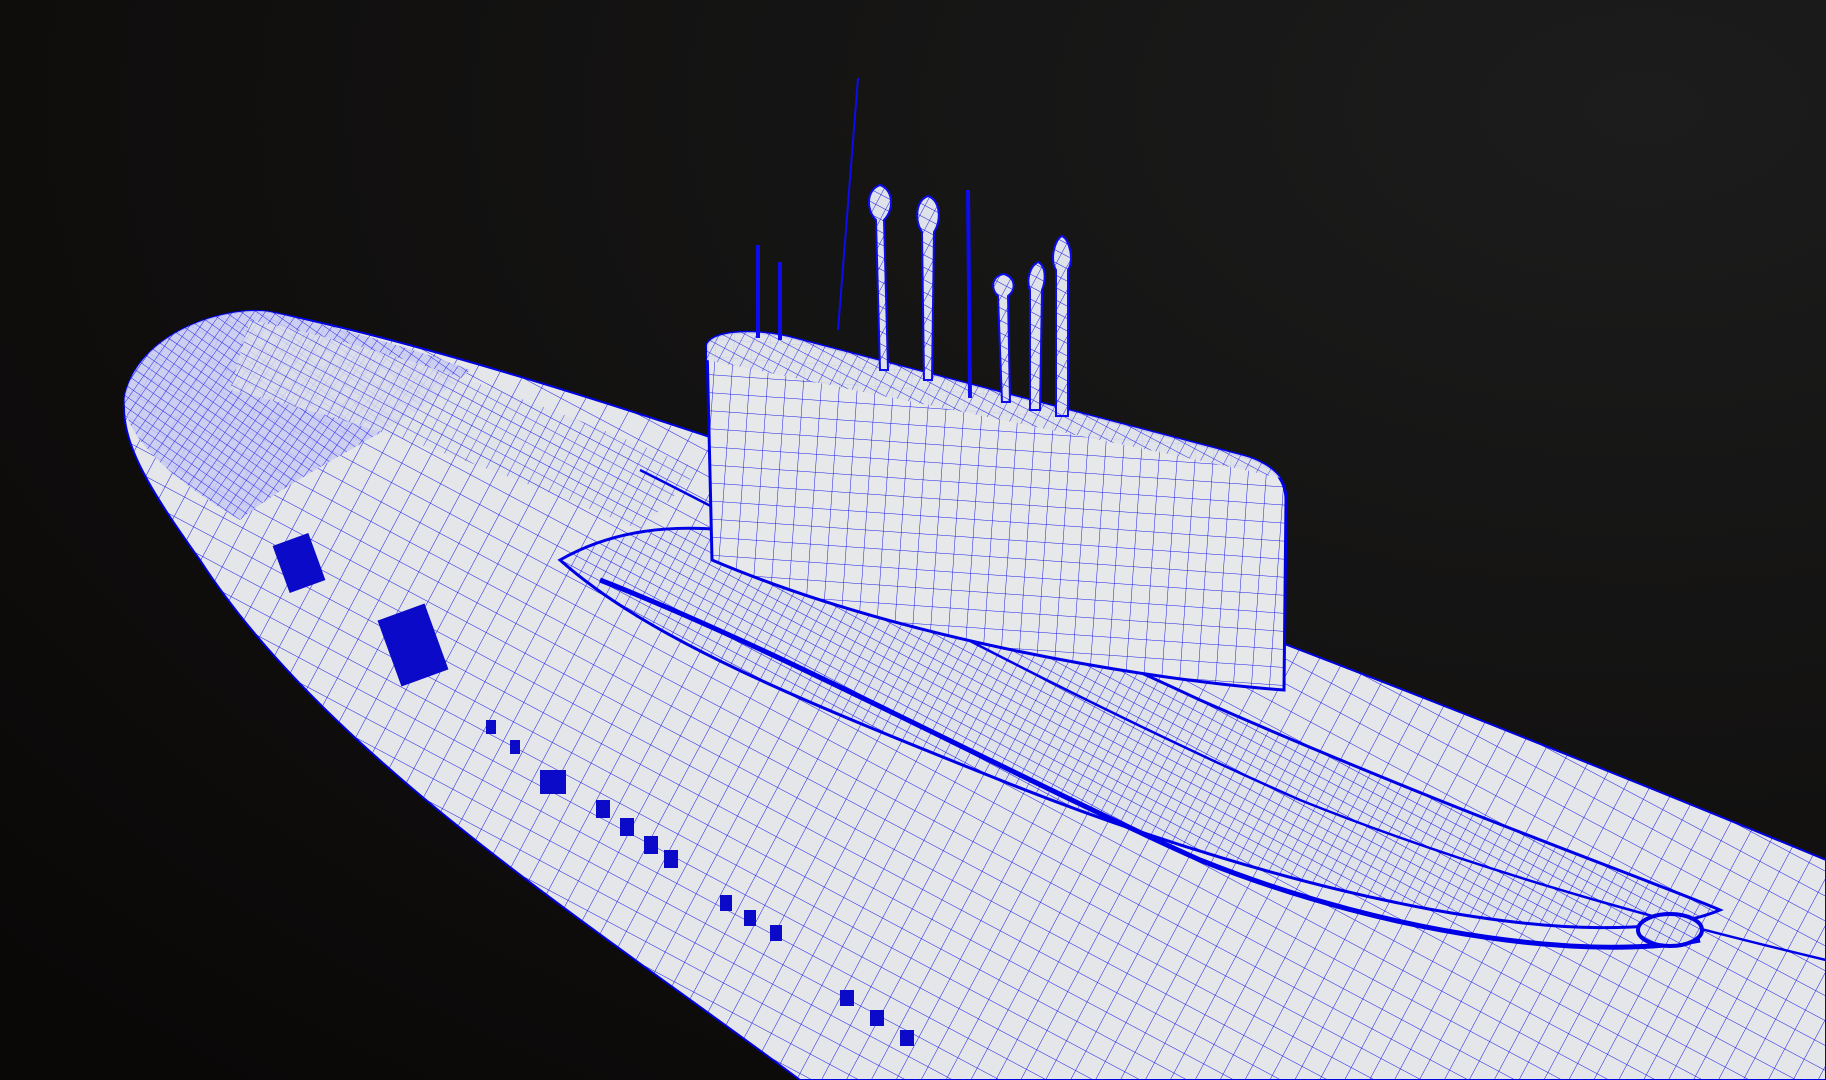 The image size is (1826, 1080). What do you see at coordinates (1670, 930) in the screenshot?
I see `deck-hatch` at bounding box center [1670, 930].